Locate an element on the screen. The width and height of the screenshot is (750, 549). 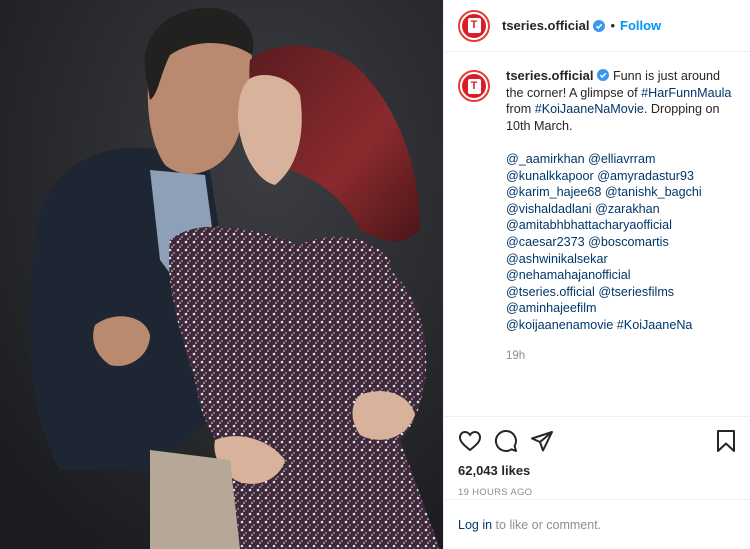
caption-text-mid: from is located at coordinates (519, 109).